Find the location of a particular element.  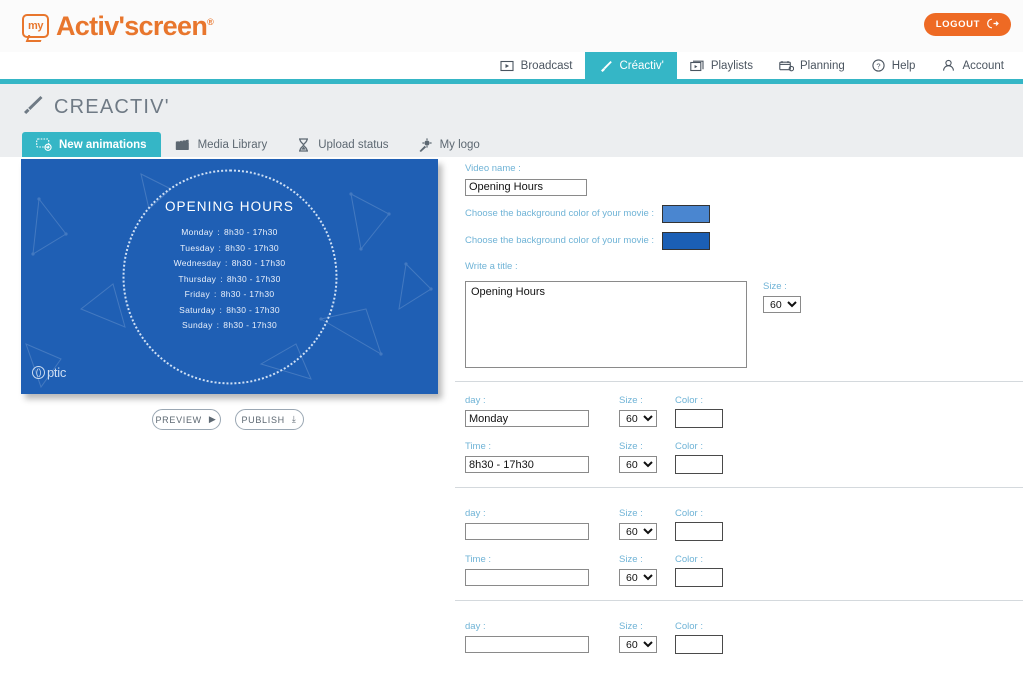

optic-watermark-logo: () ptic is located at coordinates (49, 372).